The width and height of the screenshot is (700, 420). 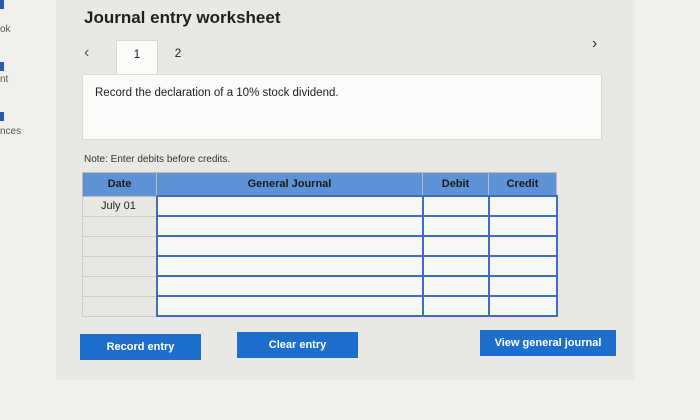 I want to click on column-header-debit: Debit, so click(x=455, y=184).